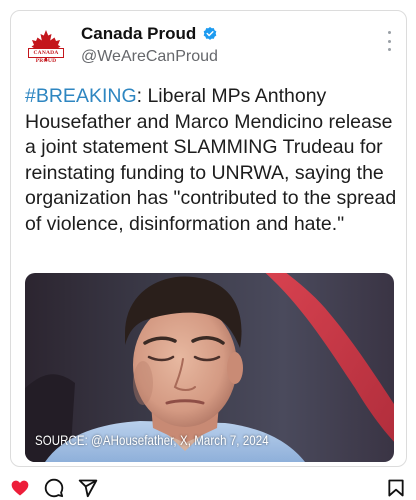 This screenshot has width=416, height=500. I want to click on send-icon, so click(88, 488).